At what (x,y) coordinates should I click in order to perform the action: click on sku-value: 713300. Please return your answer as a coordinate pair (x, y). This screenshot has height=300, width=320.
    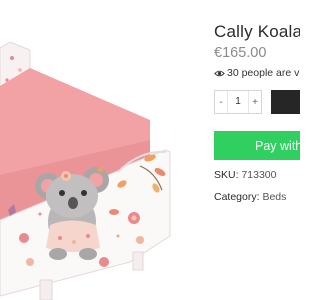
    Looking at the image, I should click on (259, 175).